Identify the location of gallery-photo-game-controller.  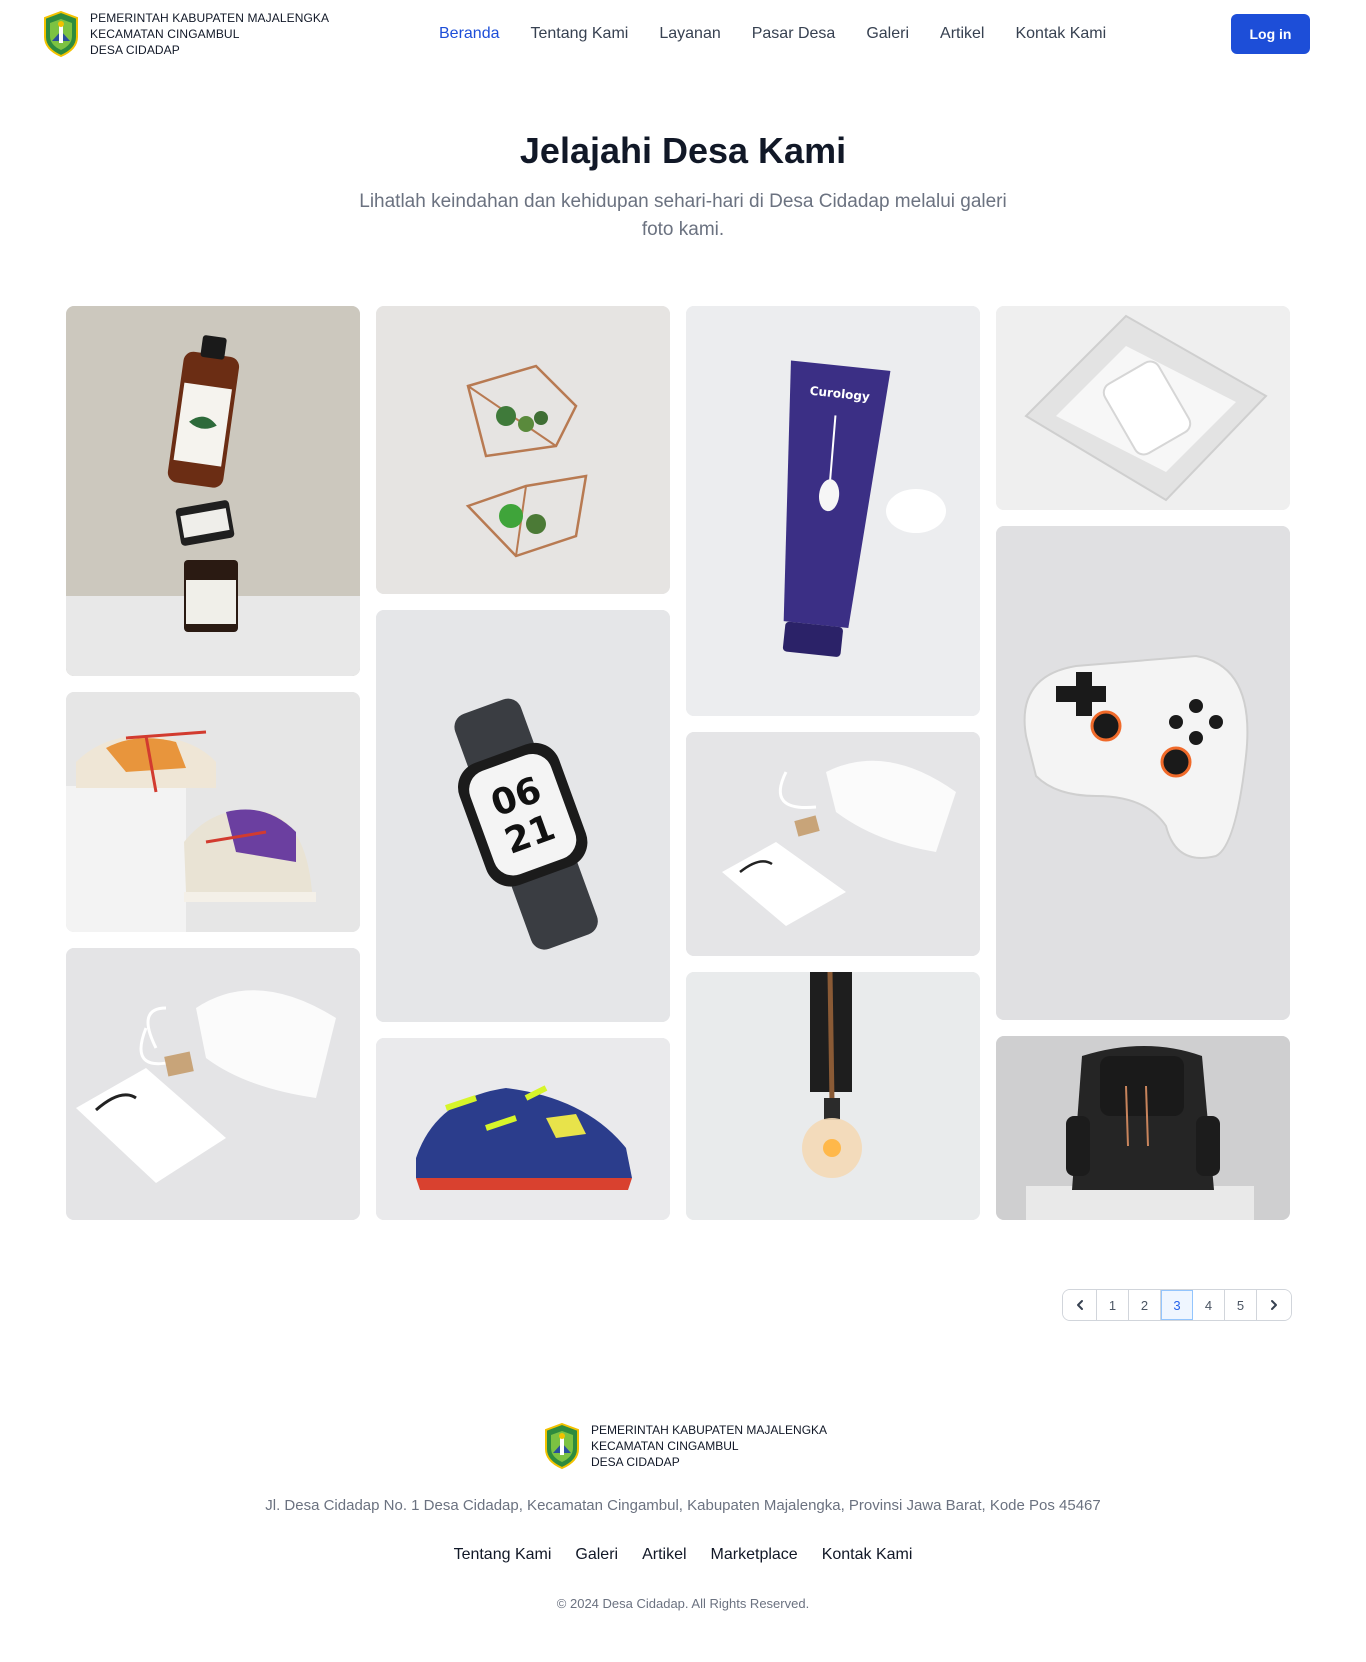
(1143, 773).